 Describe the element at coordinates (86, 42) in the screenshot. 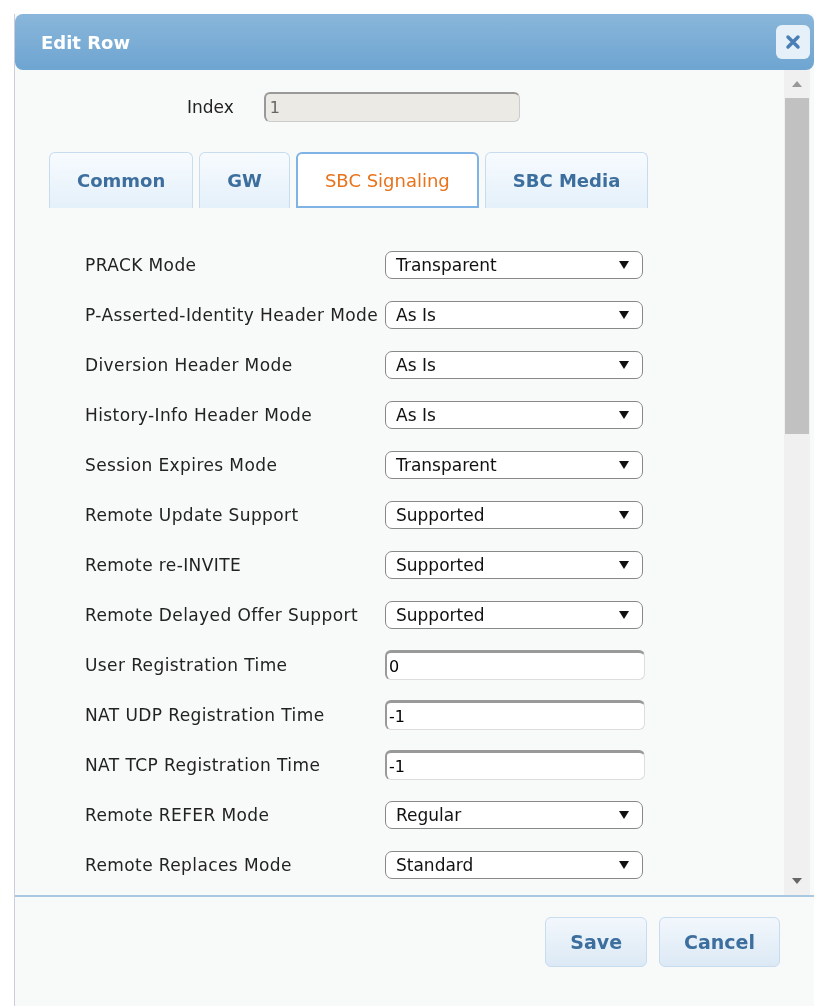

I see `window-title: Edit Row` at that location.